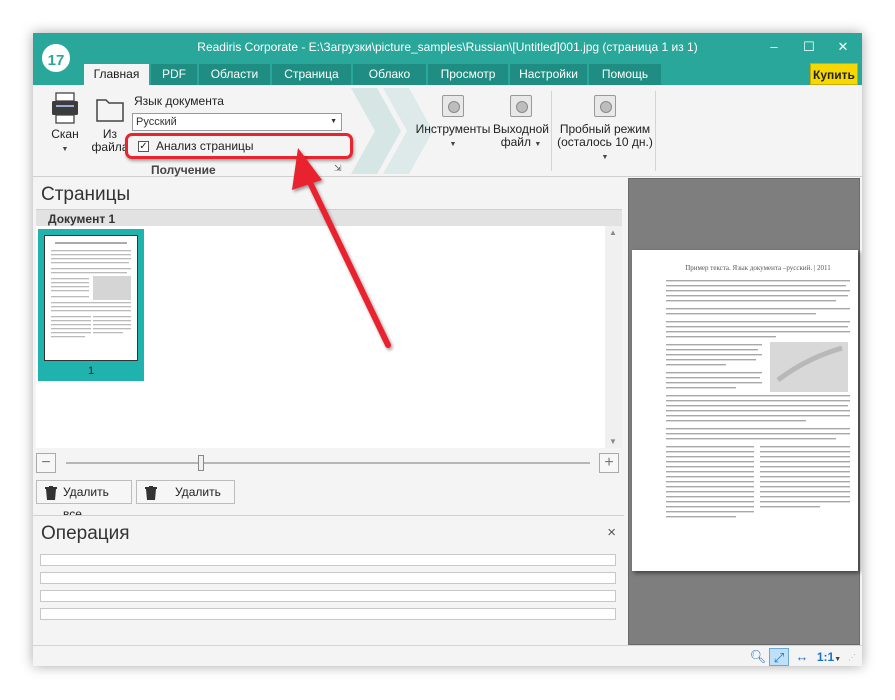 This screenshot has width=895, height=700. I want to click on delete-label: Удалить, so click(198, 492).